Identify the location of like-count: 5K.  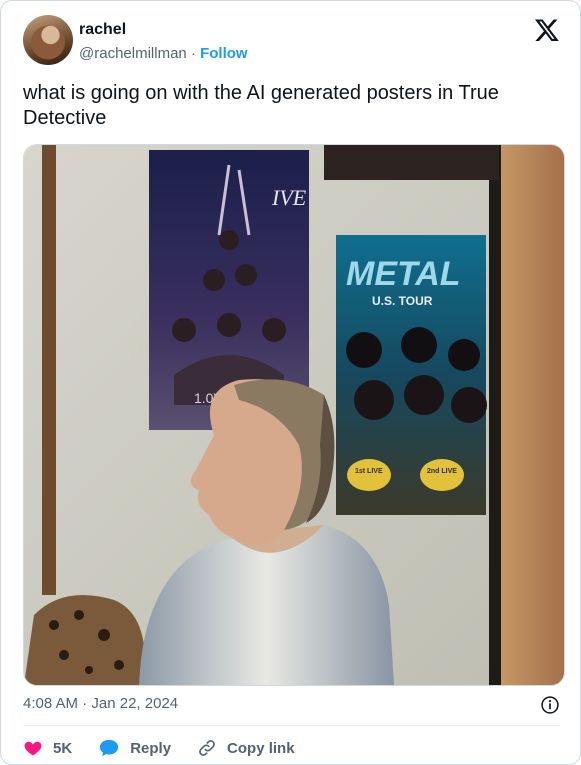
(63, 748).